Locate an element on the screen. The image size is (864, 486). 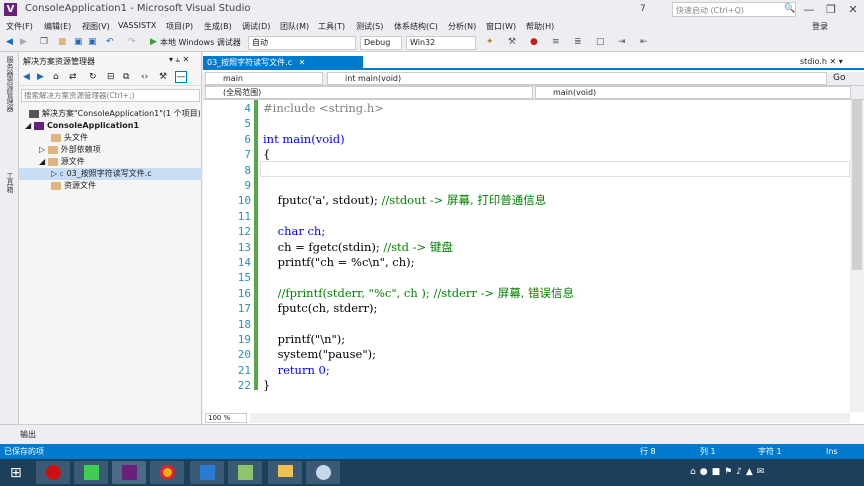
system-tray-icons: ⌂●■⚑♪▲✉ is located at coordinates (729, 472).